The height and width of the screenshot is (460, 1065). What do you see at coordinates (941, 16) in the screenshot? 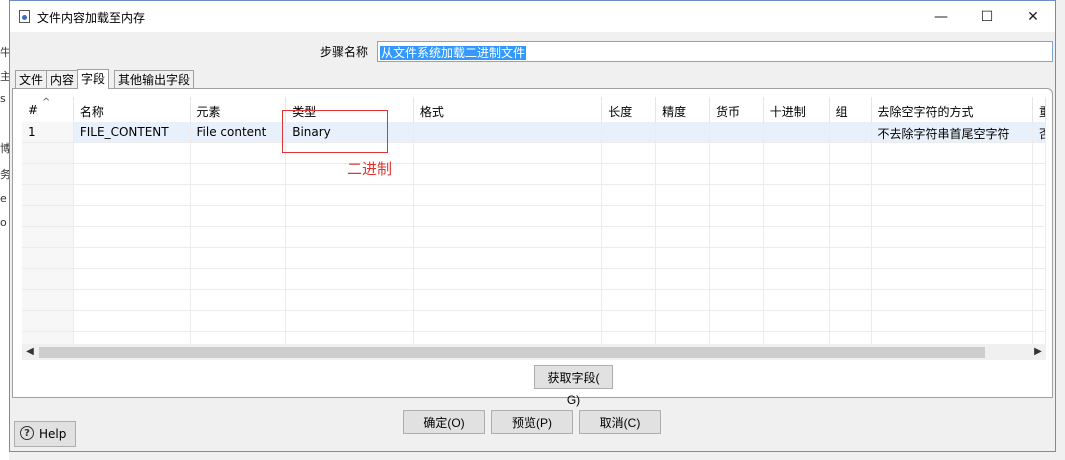
I see `minimize-button: —` at bounding box center [941, 16].